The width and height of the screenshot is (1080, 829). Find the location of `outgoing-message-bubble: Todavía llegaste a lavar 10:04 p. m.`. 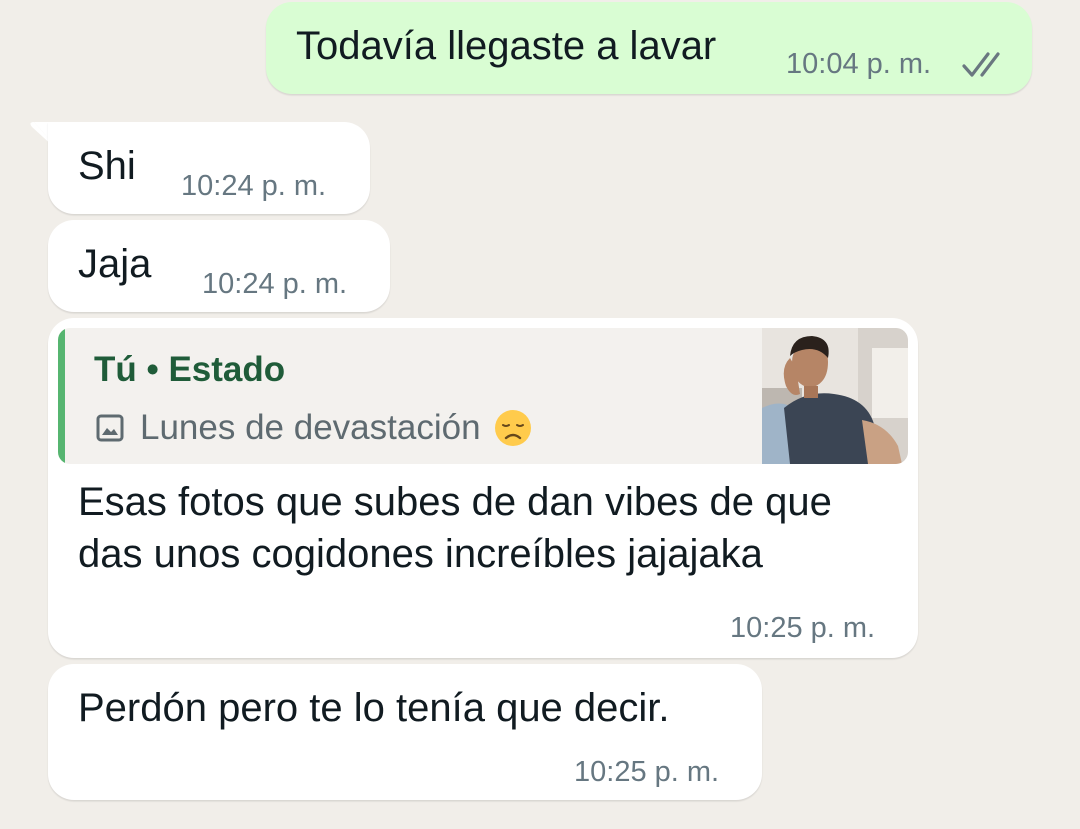

outgoing-message-bubble: Todavía llegaste a lavar 10:04 p. m. is located at coordinates (649, 48).